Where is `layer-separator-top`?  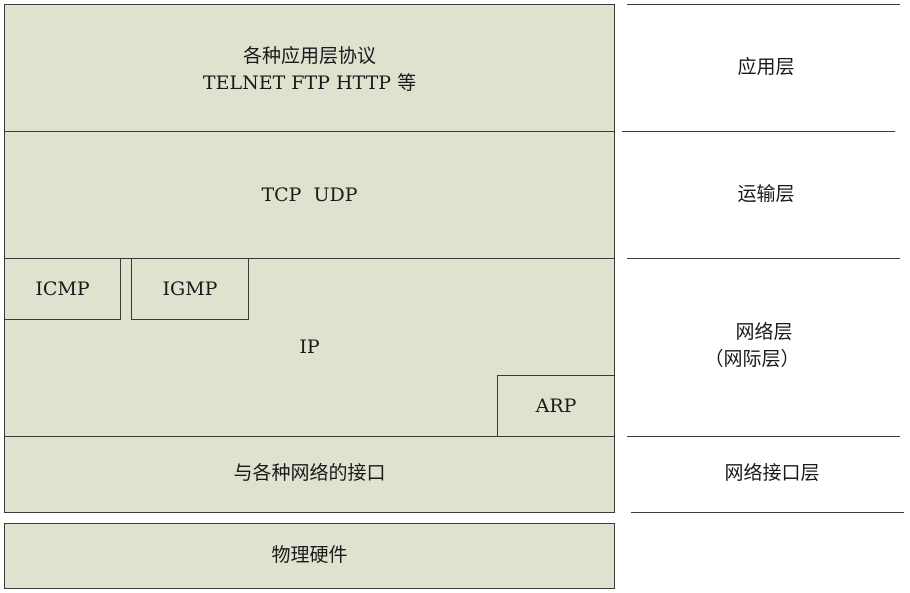 layer-separator-top is located at coordinates (763, 4).